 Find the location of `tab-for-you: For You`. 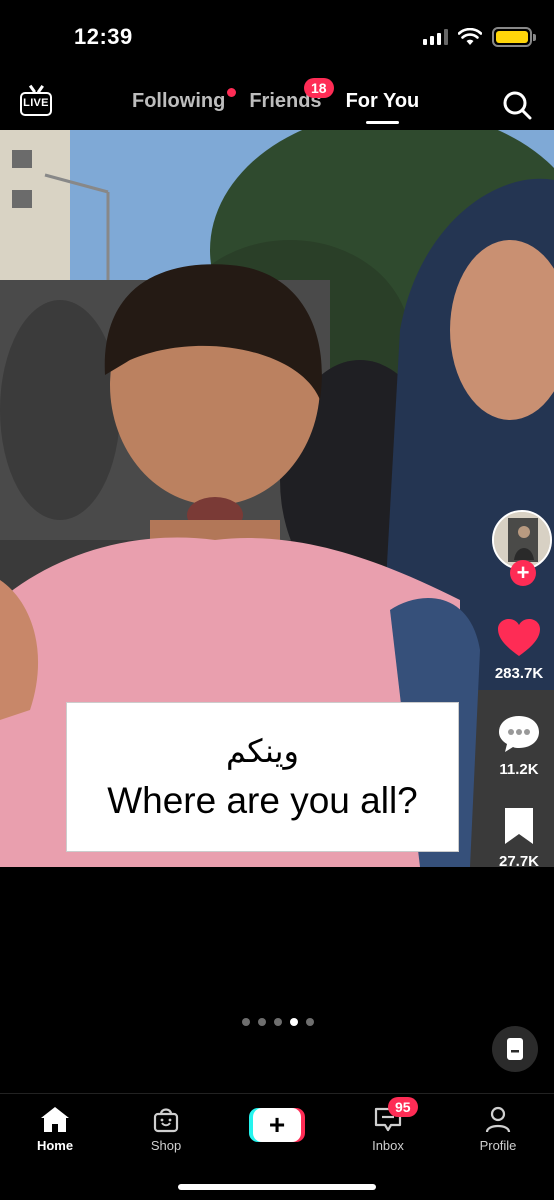

tab-for-you: For You is located at coordinates (382, 107).